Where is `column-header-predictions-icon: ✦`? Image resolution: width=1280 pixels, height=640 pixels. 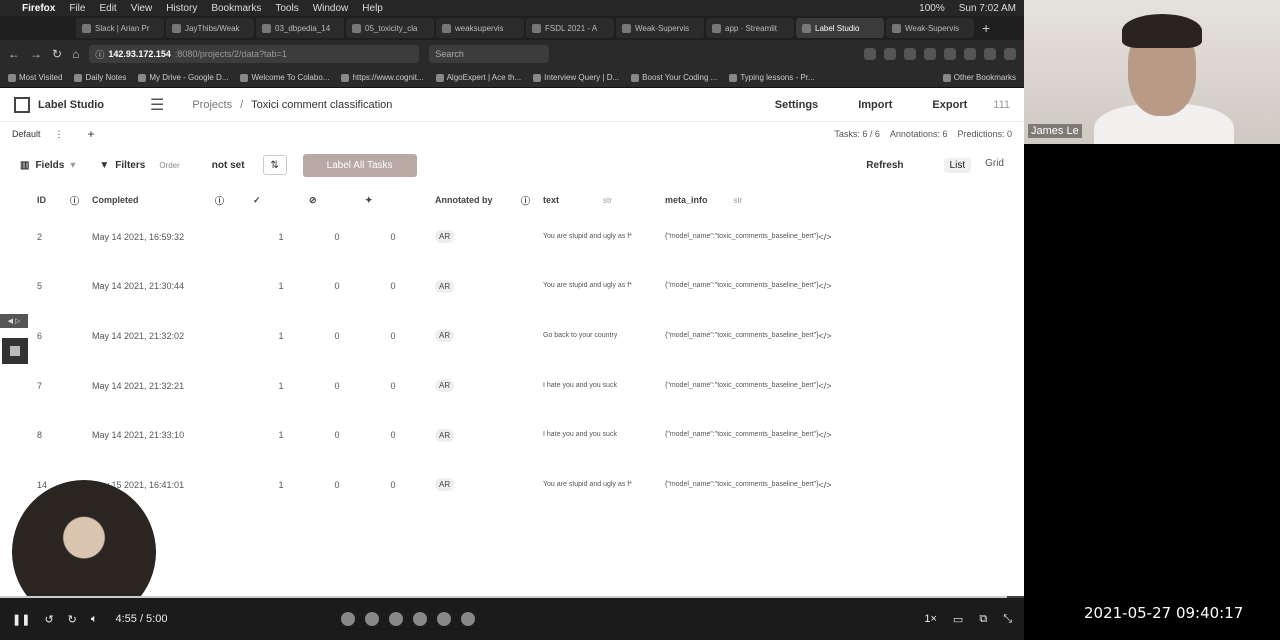 column-header-predictions-icon: ✦ is located at coordinates (393, 200).